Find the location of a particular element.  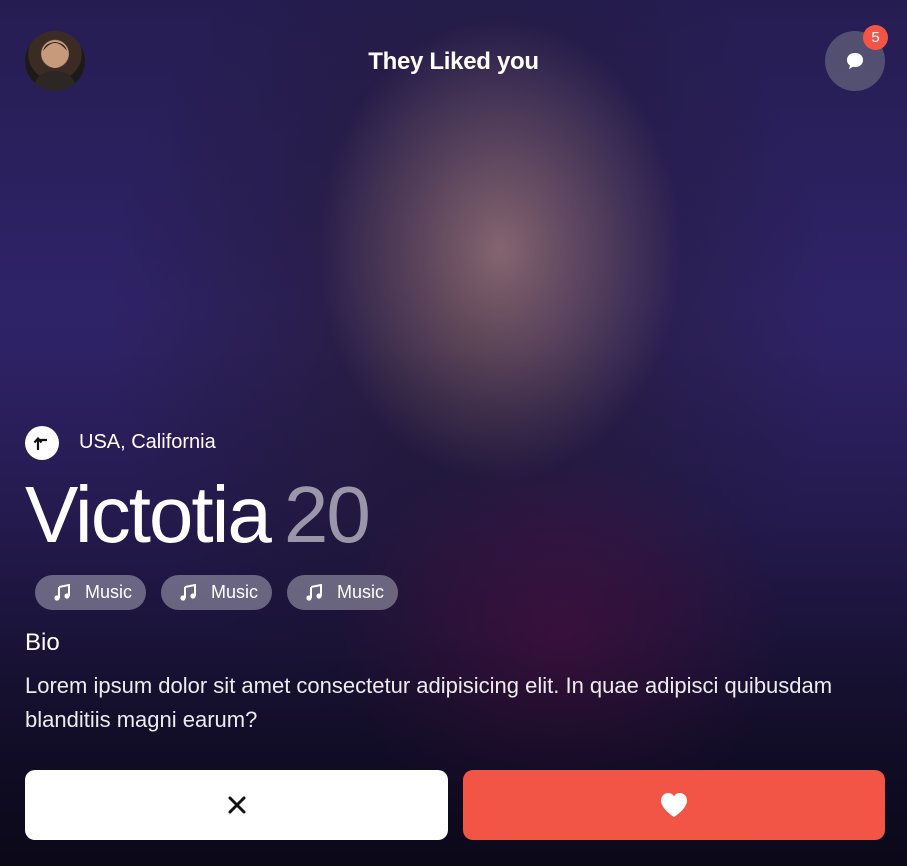

dislike-button is located at coordinates (236, 805).